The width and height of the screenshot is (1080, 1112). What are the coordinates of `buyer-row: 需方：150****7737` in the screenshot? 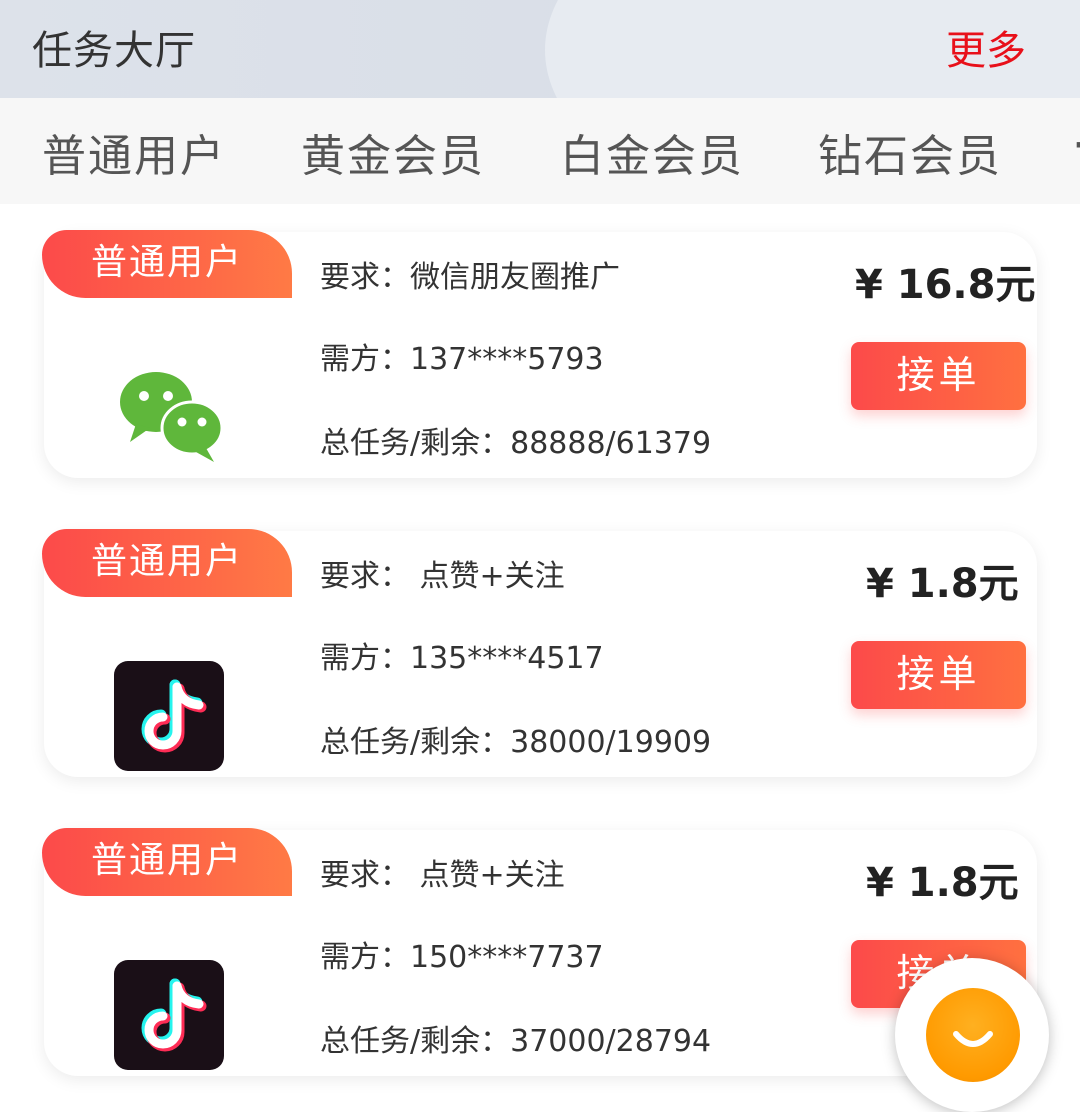 It's located at (462, 954).